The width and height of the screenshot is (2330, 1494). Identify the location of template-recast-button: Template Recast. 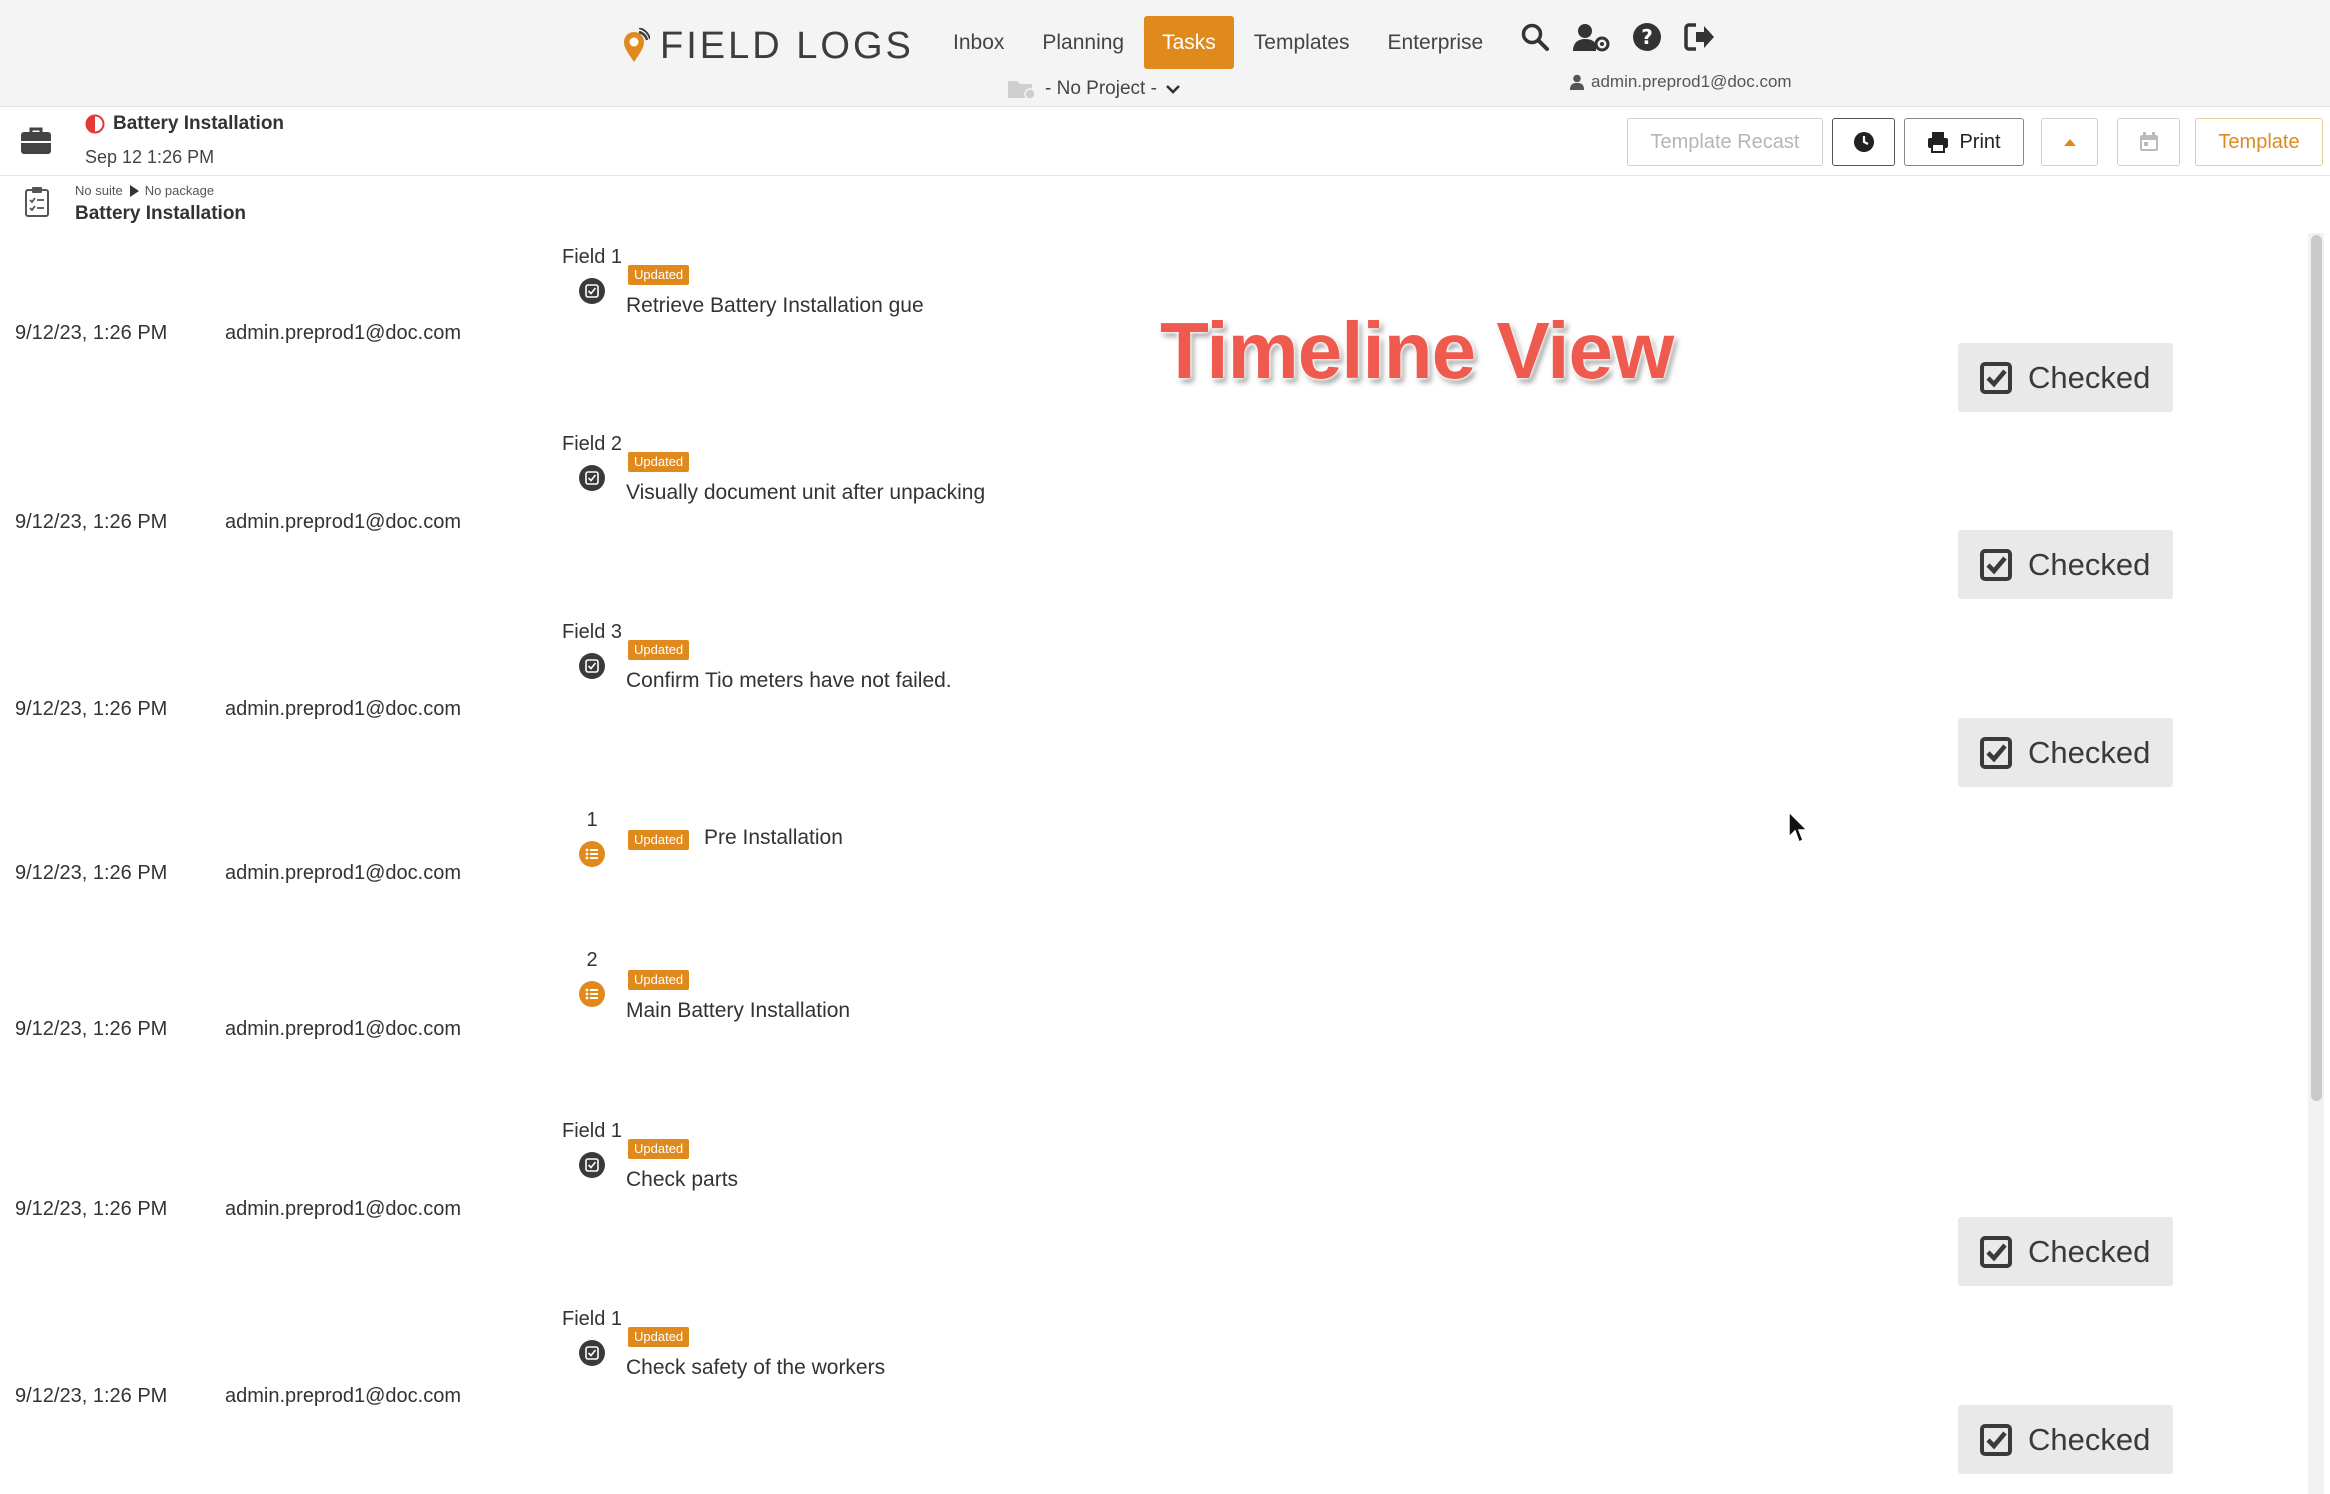
(1725, 142).